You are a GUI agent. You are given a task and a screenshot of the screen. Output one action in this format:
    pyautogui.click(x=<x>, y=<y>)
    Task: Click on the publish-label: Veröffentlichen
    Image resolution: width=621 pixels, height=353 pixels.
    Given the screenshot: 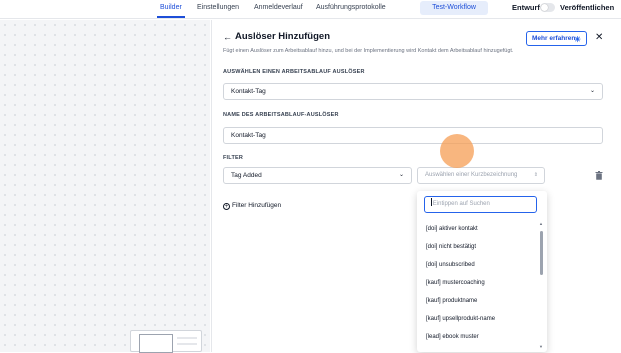 What is the action you would take?
    pyautogui.click(x=587, y=7)
    